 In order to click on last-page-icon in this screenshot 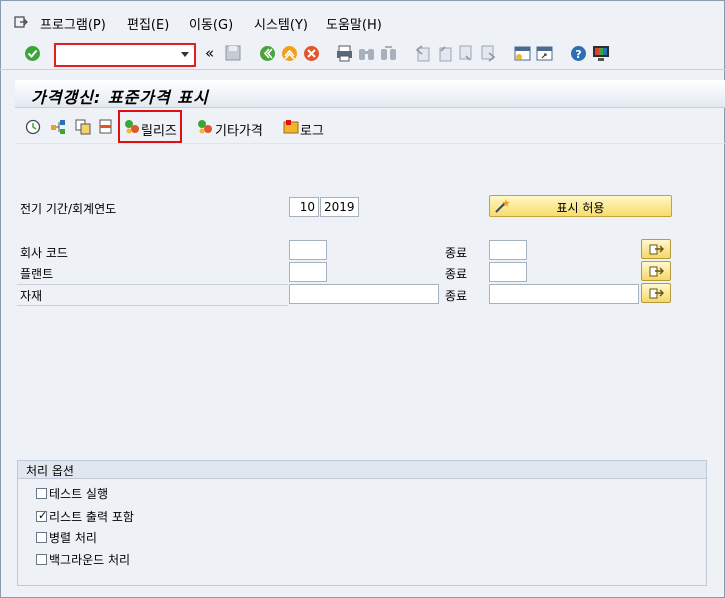, I will do `click(488, 53)`.